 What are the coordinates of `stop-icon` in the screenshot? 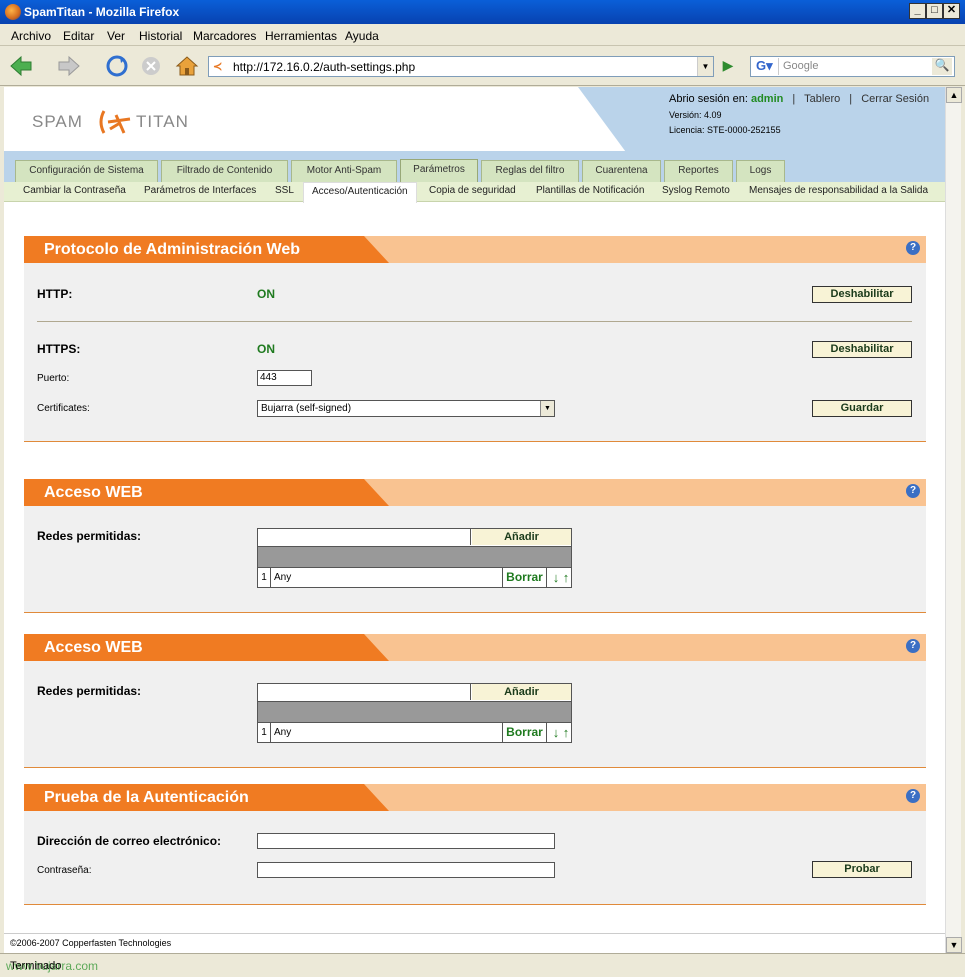 It's located at (151, 66).